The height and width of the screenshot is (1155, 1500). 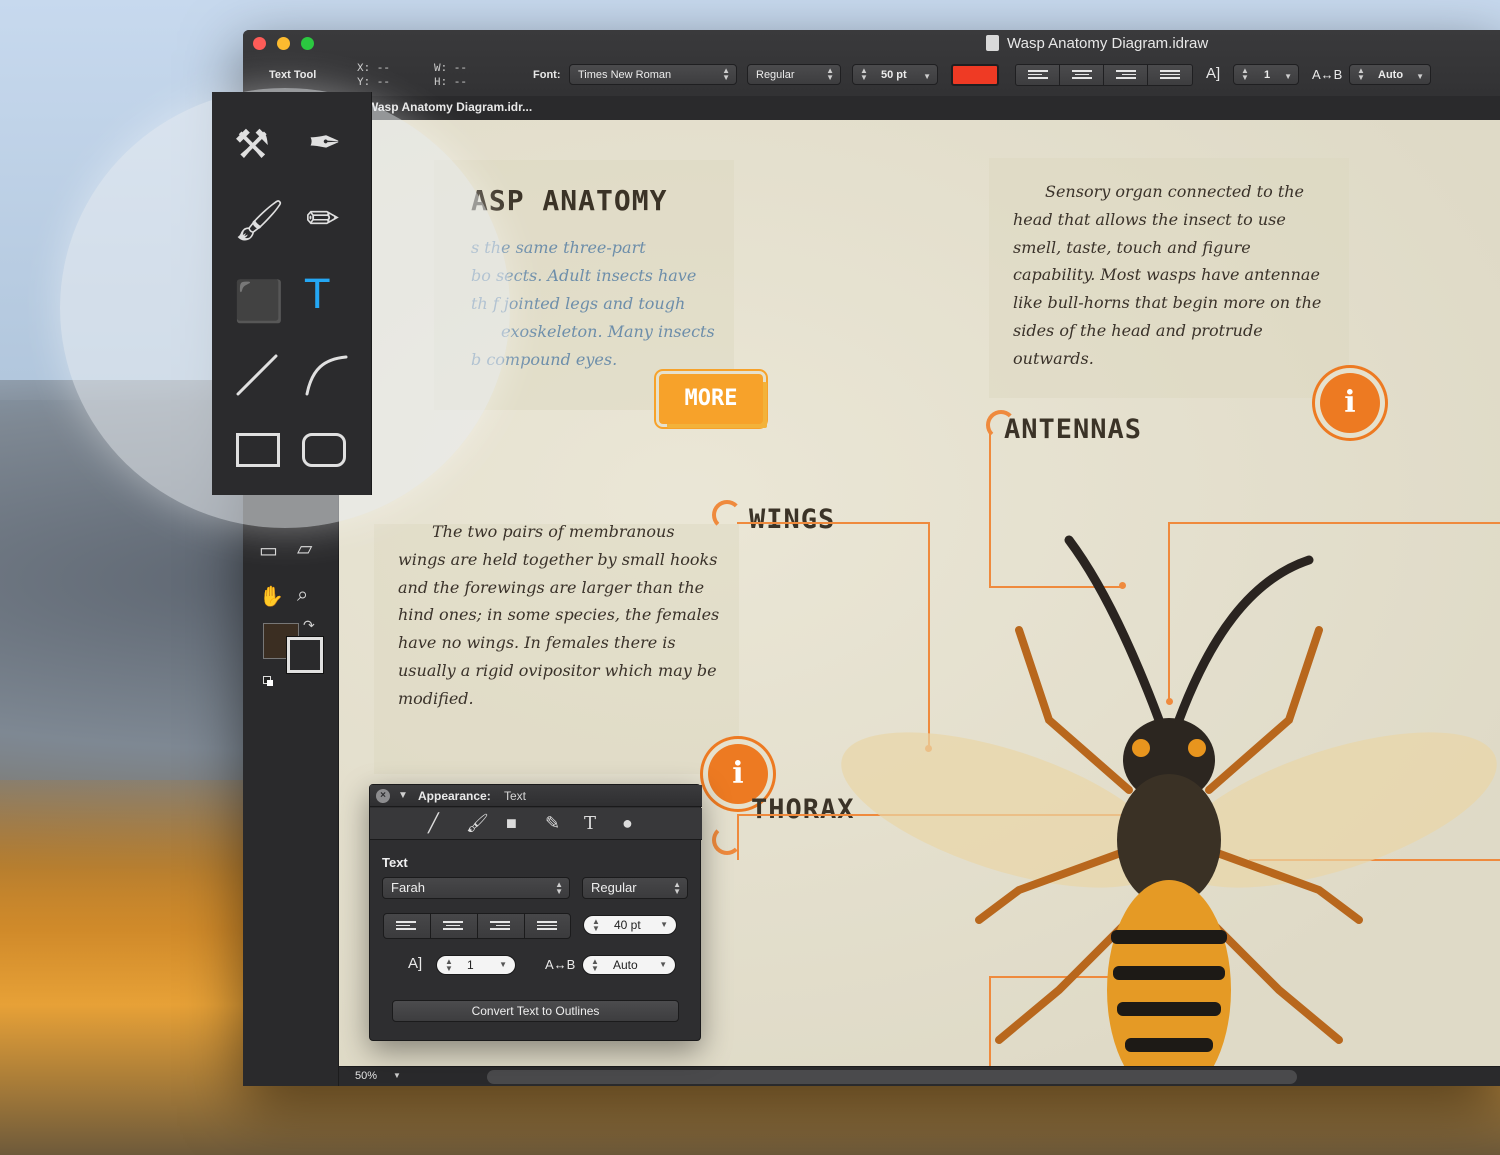 I want to click on justify-icon, so click(x=1170, y=75).